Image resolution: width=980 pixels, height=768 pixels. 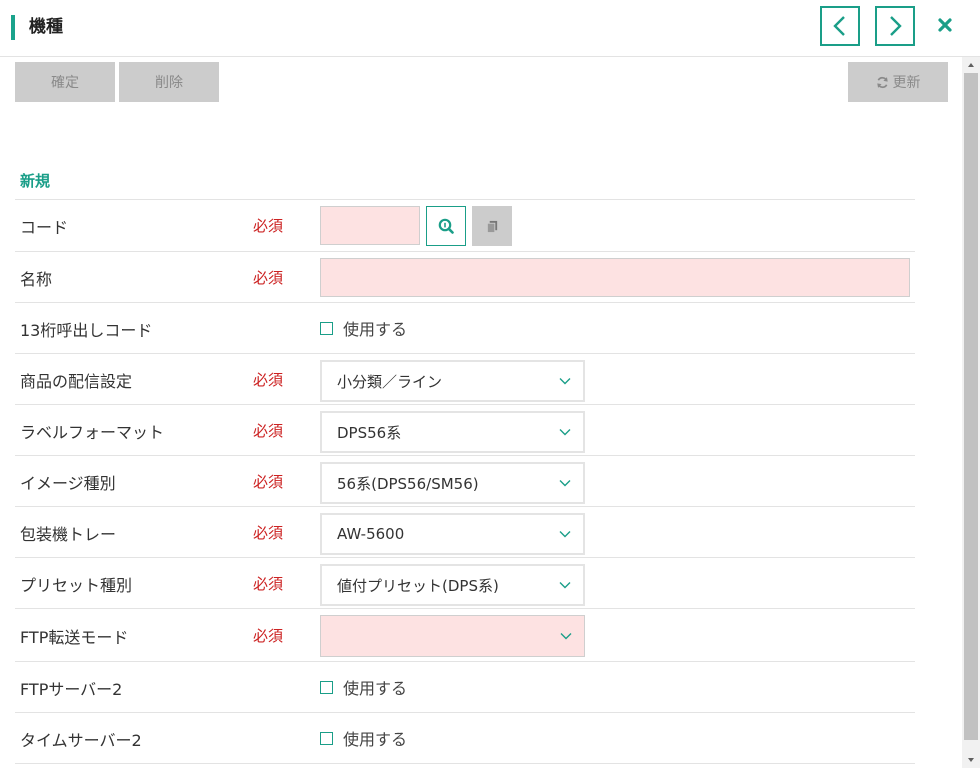 I want to click on field-label: FTP転送モード, so click(x=74, y=637).